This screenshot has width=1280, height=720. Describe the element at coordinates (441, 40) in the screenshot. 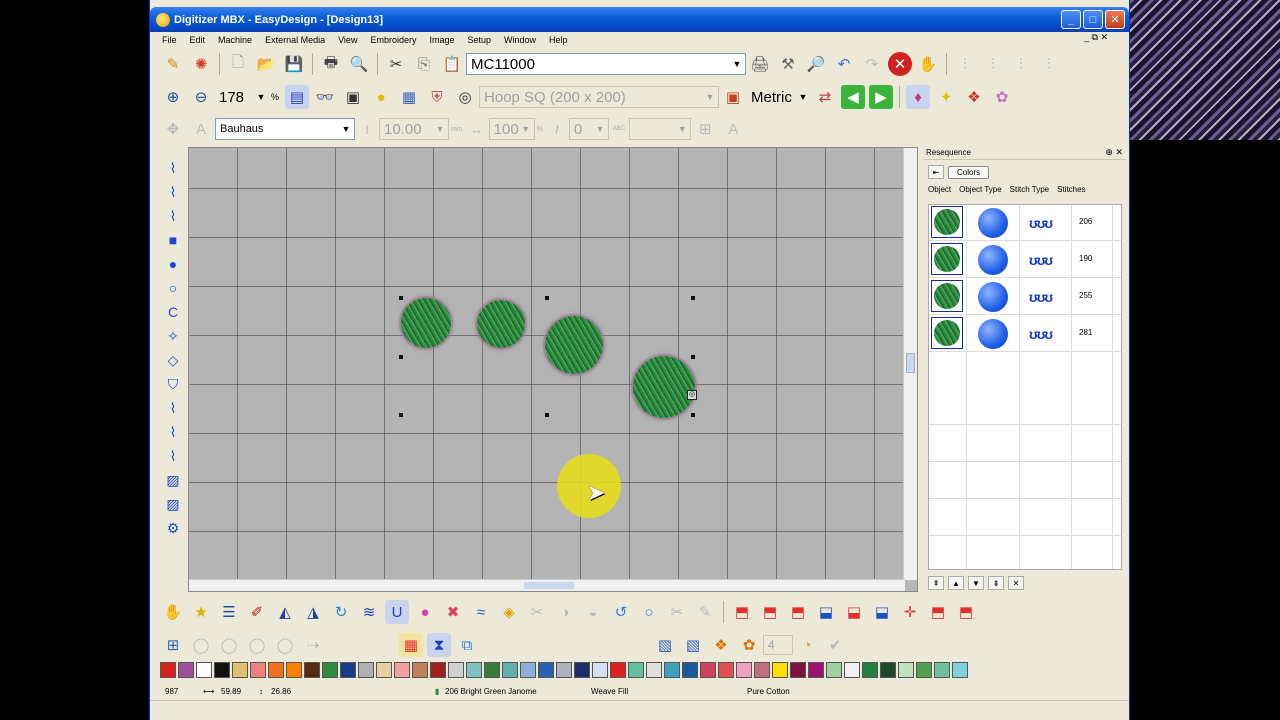

I see `menu-image: Image` at that location.